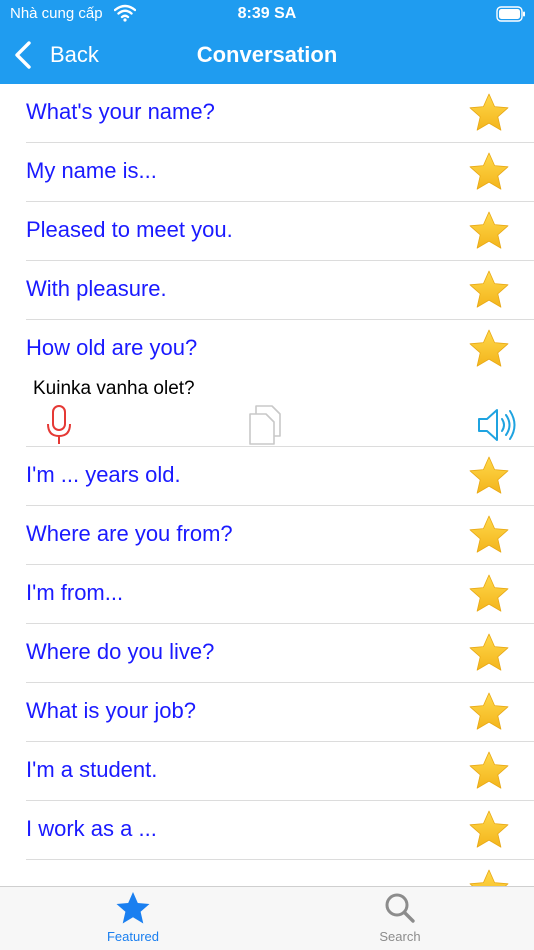 This screenshot has width=534, height=950. I want to click on list-item: Where are you from?, so click(280, 535).